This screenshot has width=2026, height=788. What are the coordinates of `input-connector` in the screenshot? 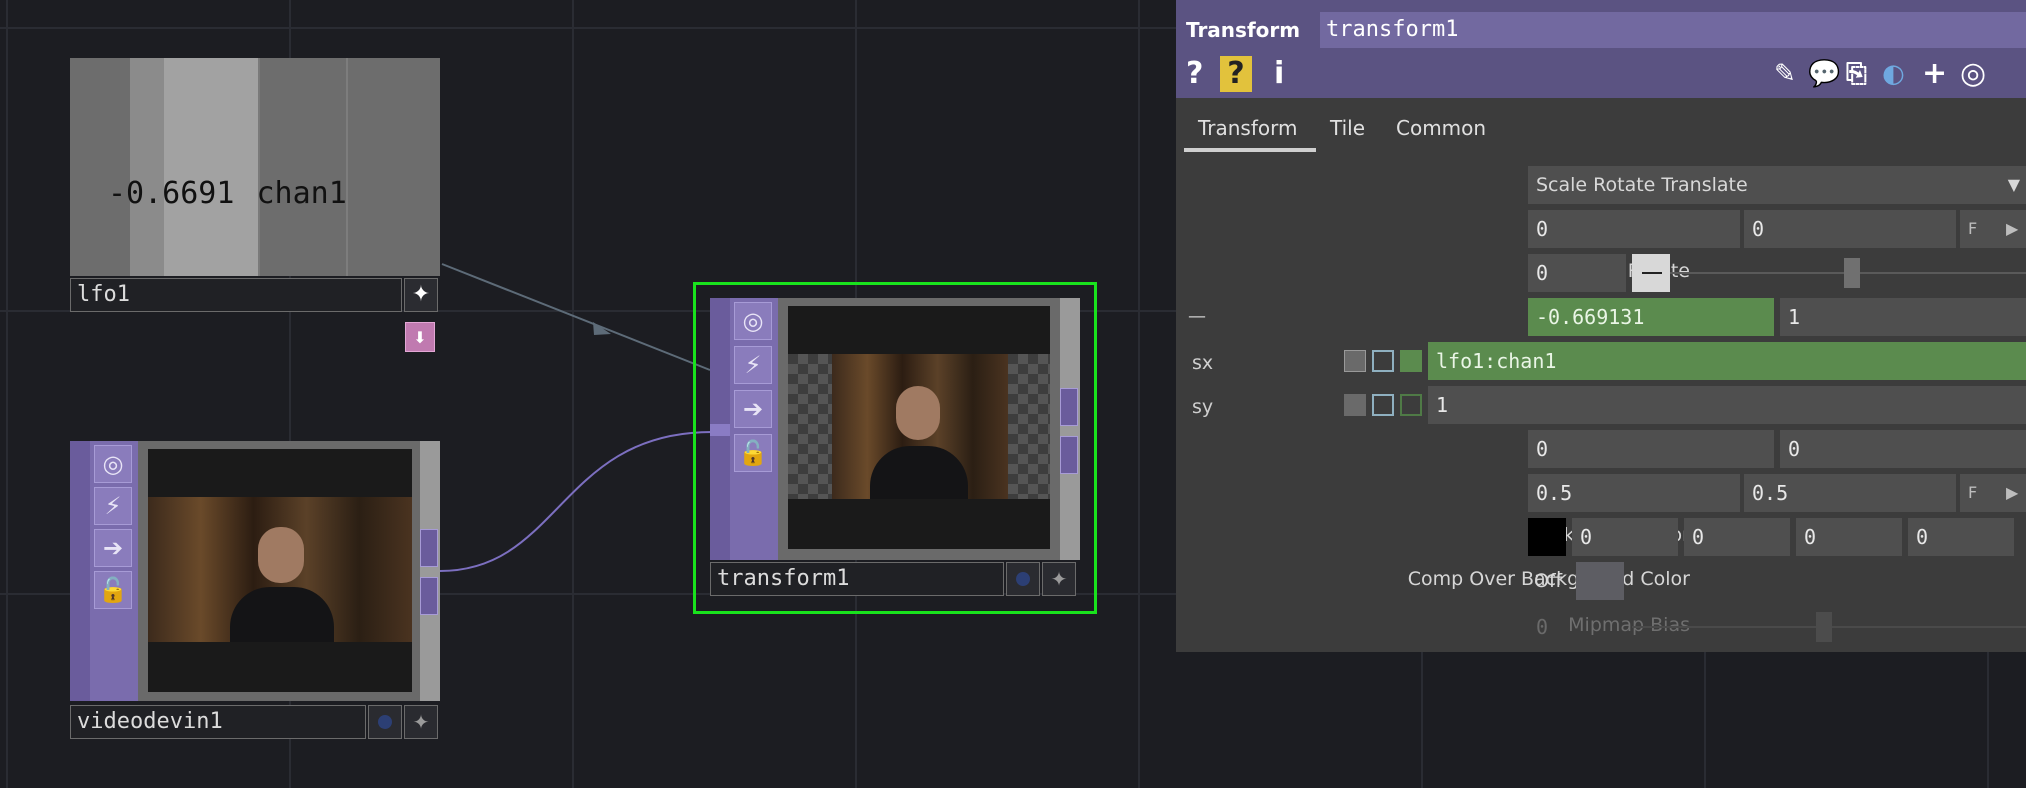 It's located at (720, 430).